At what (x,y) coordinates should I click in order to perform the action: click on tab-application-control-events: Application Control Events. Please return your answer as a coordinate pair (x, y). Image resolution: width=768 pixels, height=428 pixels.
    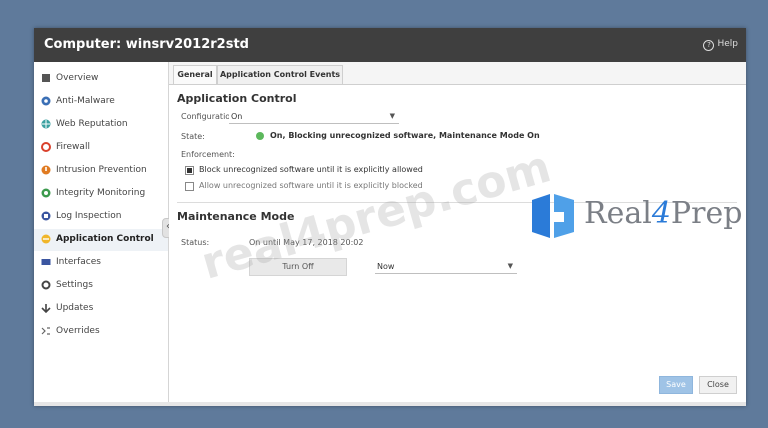
    Looking at the image, I should click on (280, 74).